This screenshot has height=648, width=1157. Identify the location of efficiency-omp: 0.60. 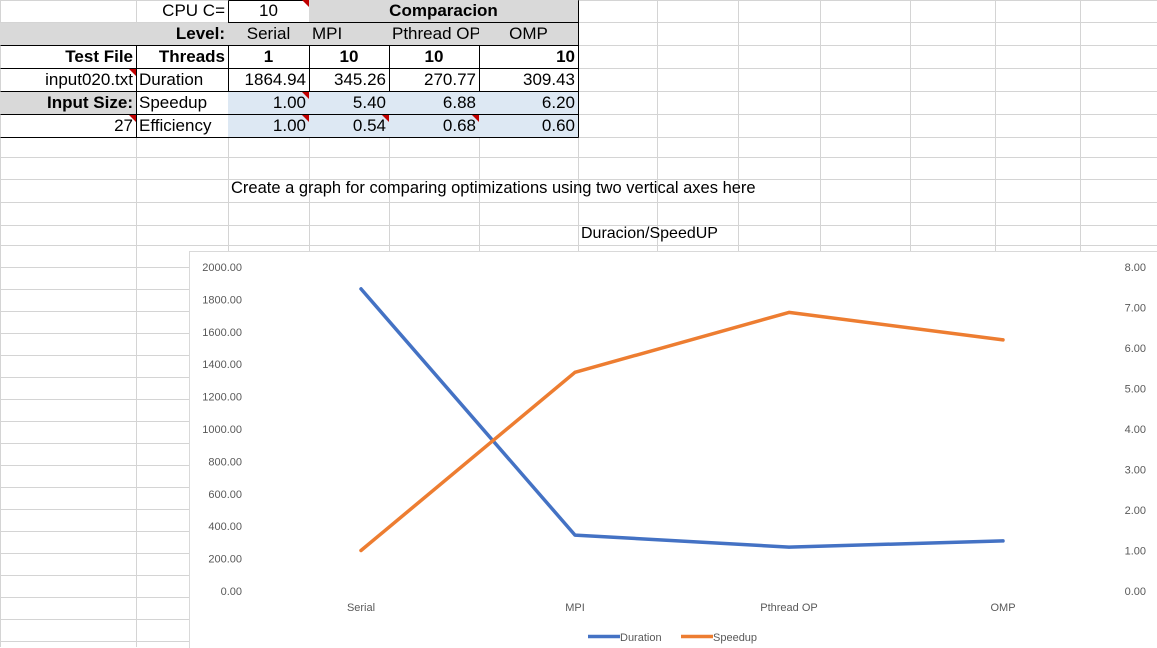
(528, 126).